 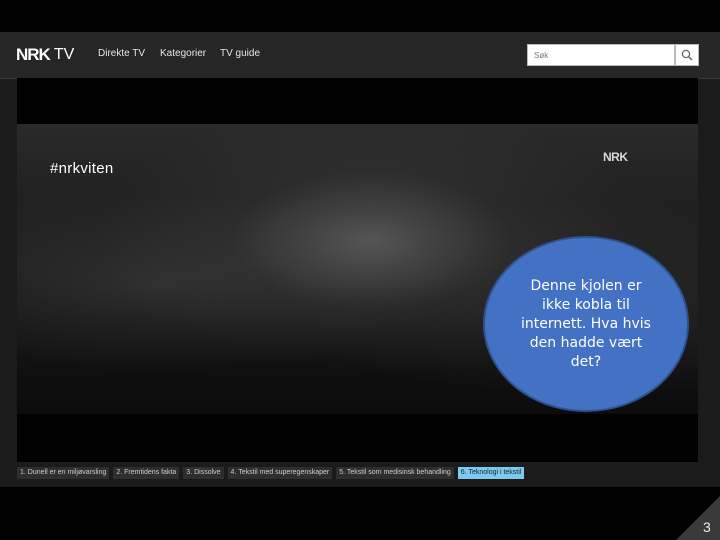 What do you see at coordinates (121, 53) in the screenshot?
I see `nav-link-direkte-tv: Direkte TV` at bounding box center [121, 53].